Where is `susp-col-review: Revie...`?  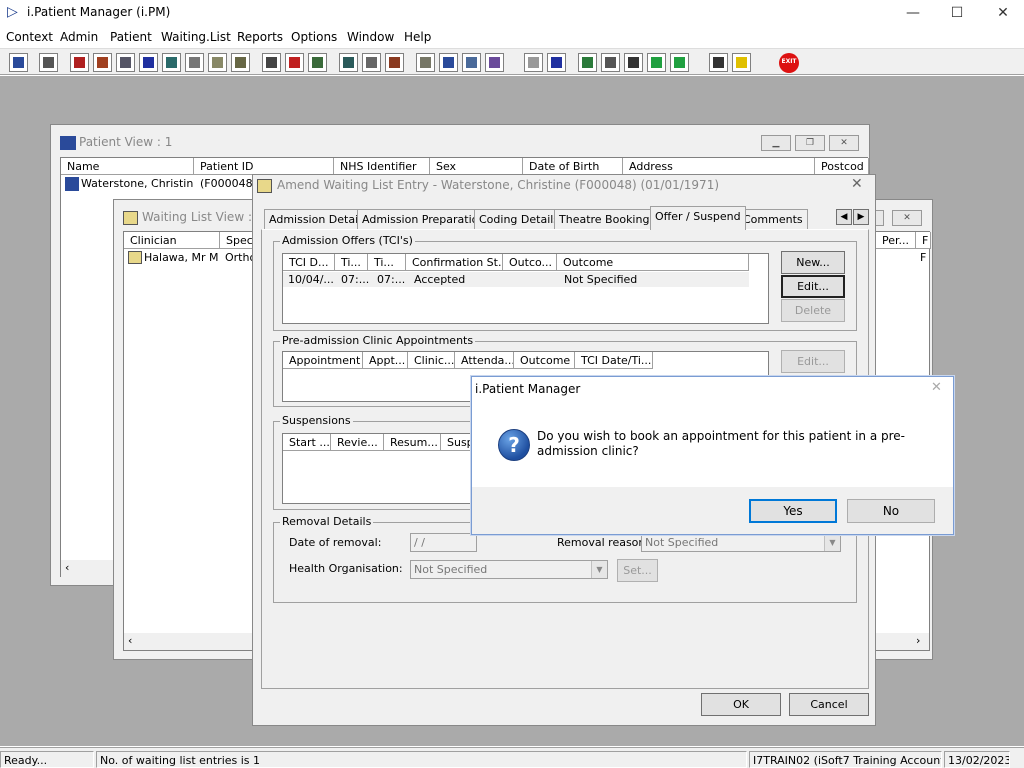
susp-col-review: Revie... is located at coordinates (357, 442).